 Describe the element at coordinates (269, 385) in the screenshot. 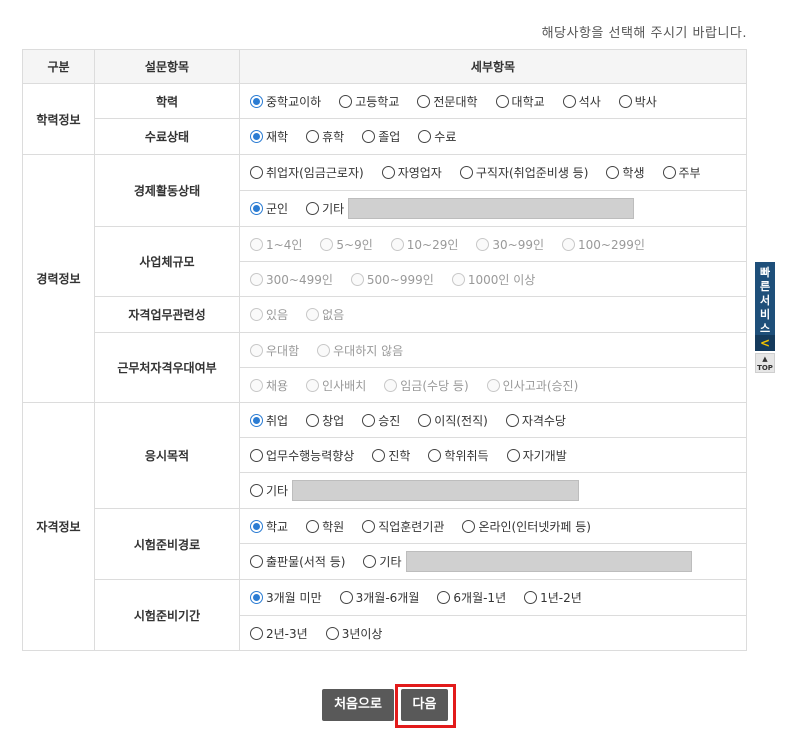

I see `radio-option: 채용` at that location.